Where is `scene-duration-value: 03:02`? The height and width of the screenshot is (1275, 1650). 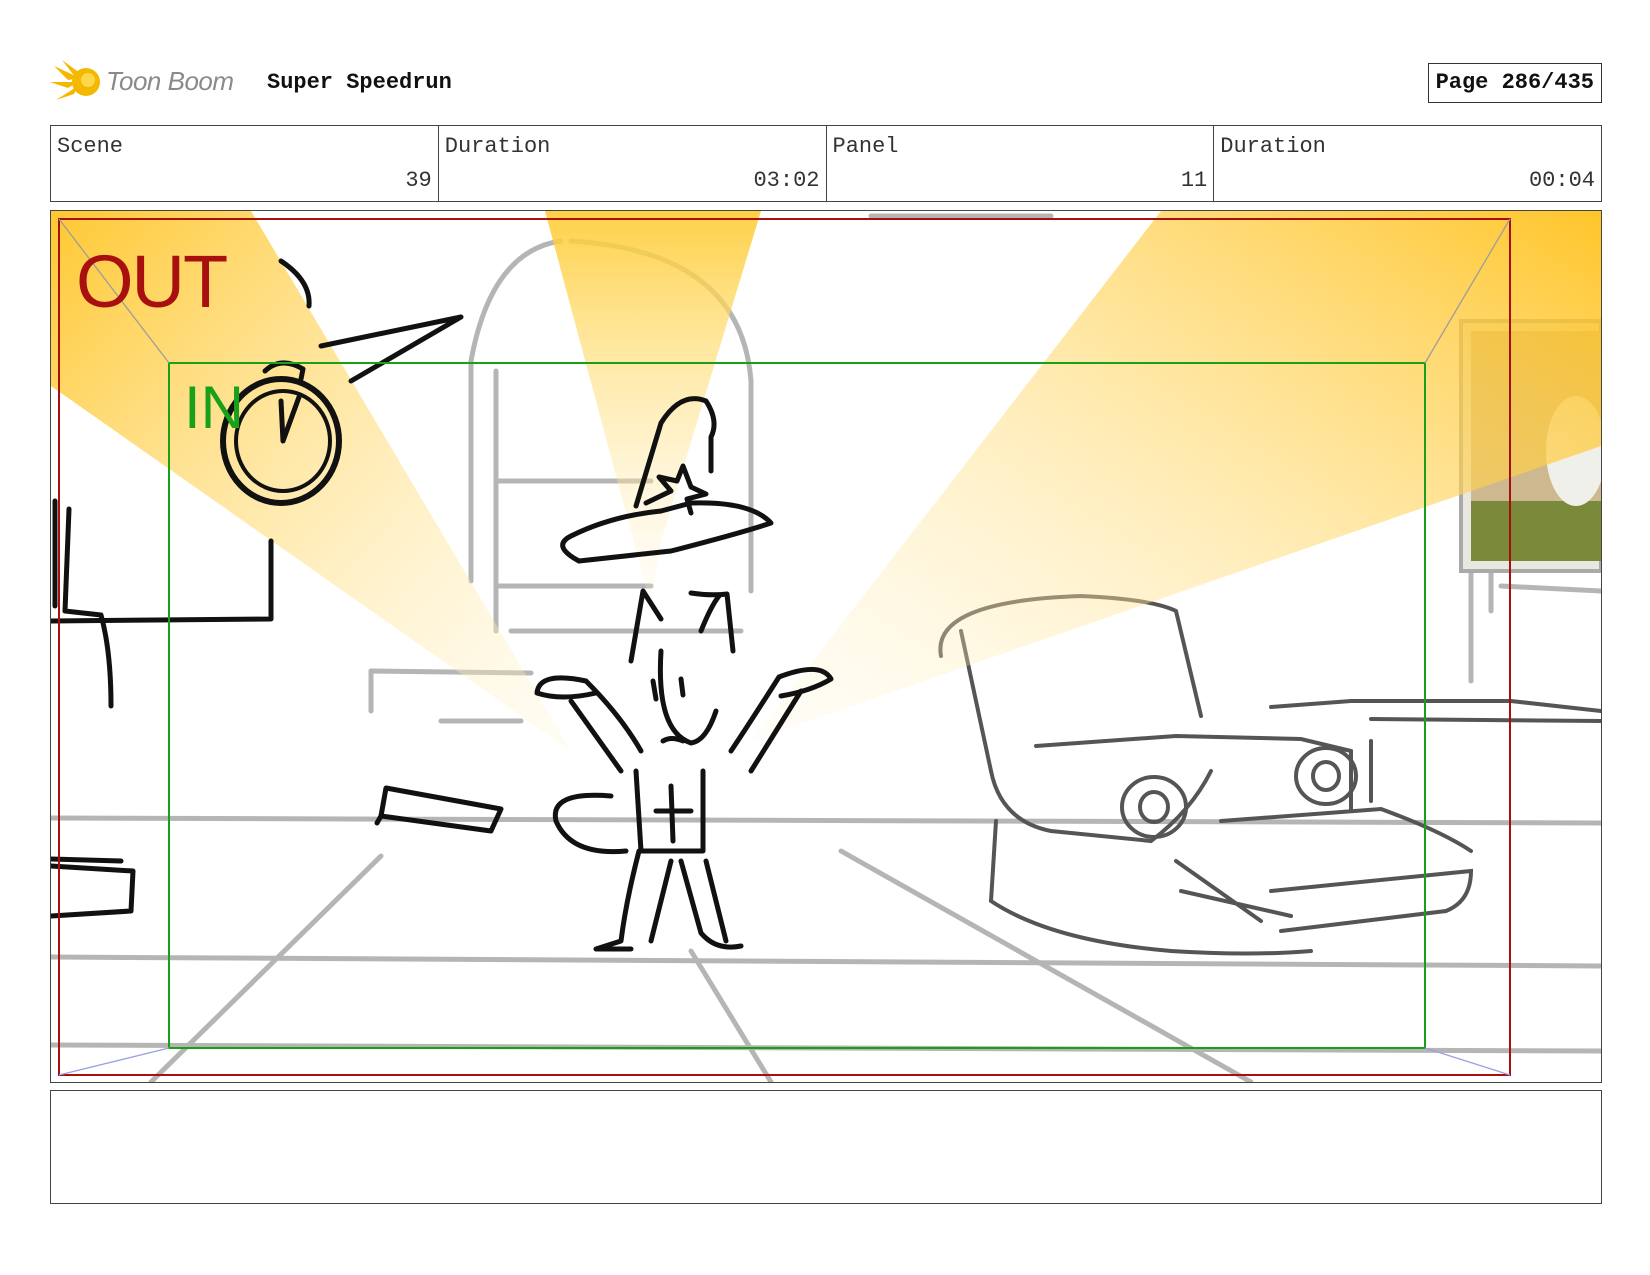 scene-duration-value: 03:02 is located at coordinates (786, 180).